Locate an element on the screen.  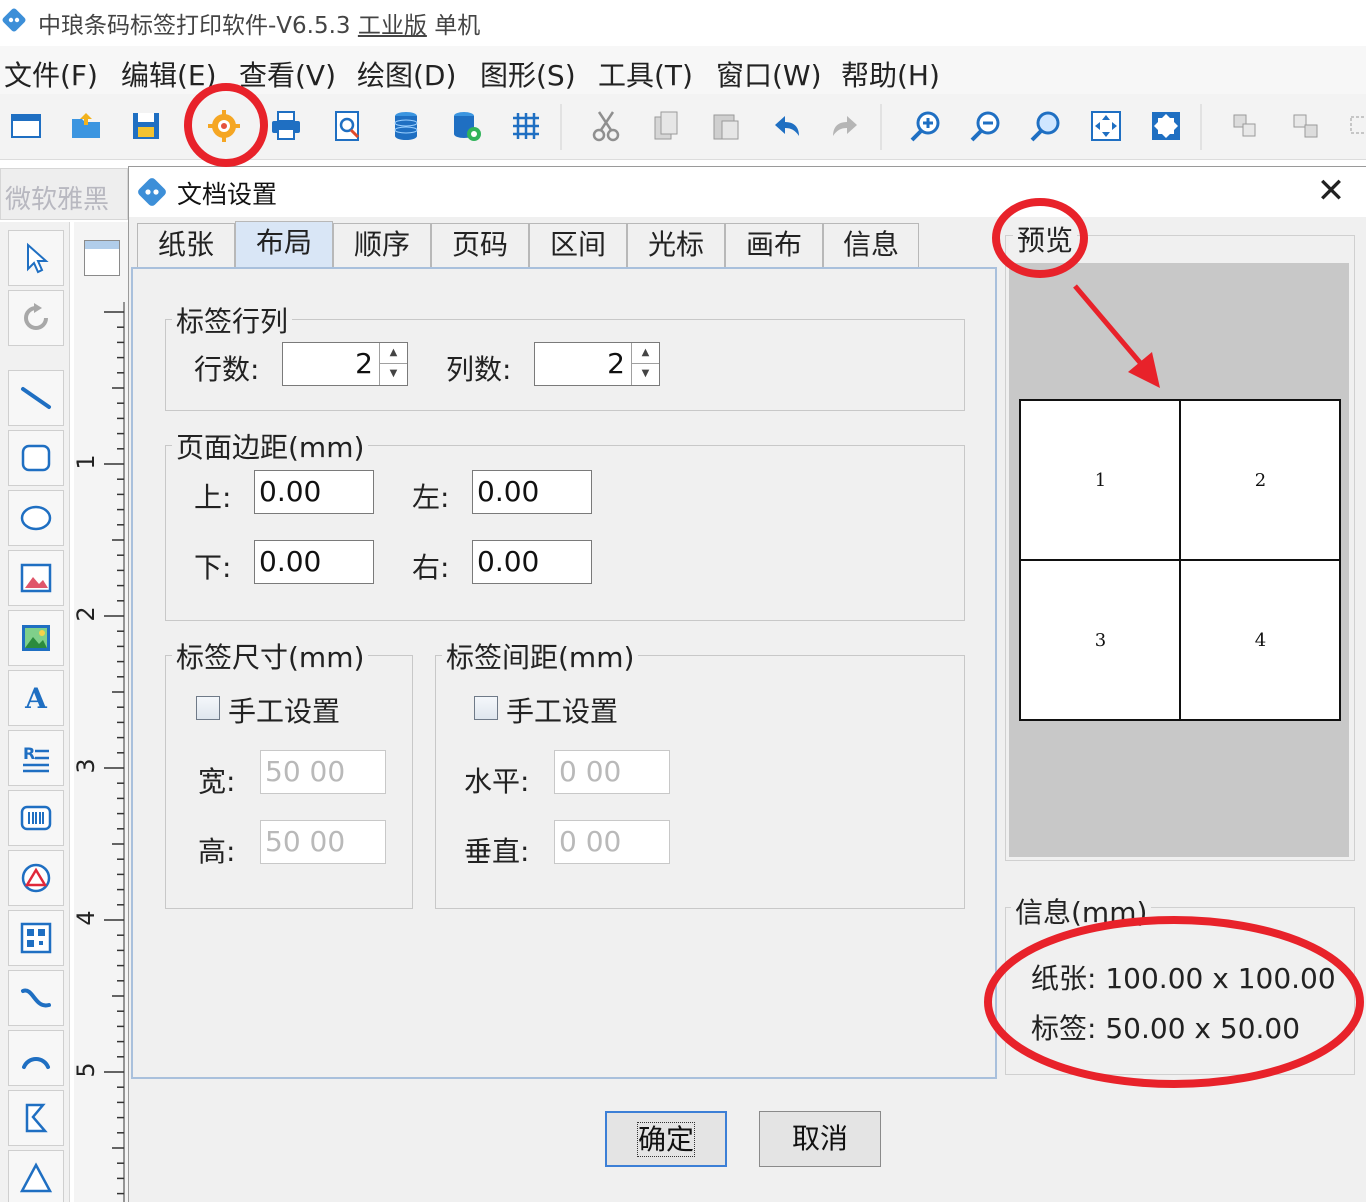
cancel-button-label: 取消 is located at coordinates (819, 1138).